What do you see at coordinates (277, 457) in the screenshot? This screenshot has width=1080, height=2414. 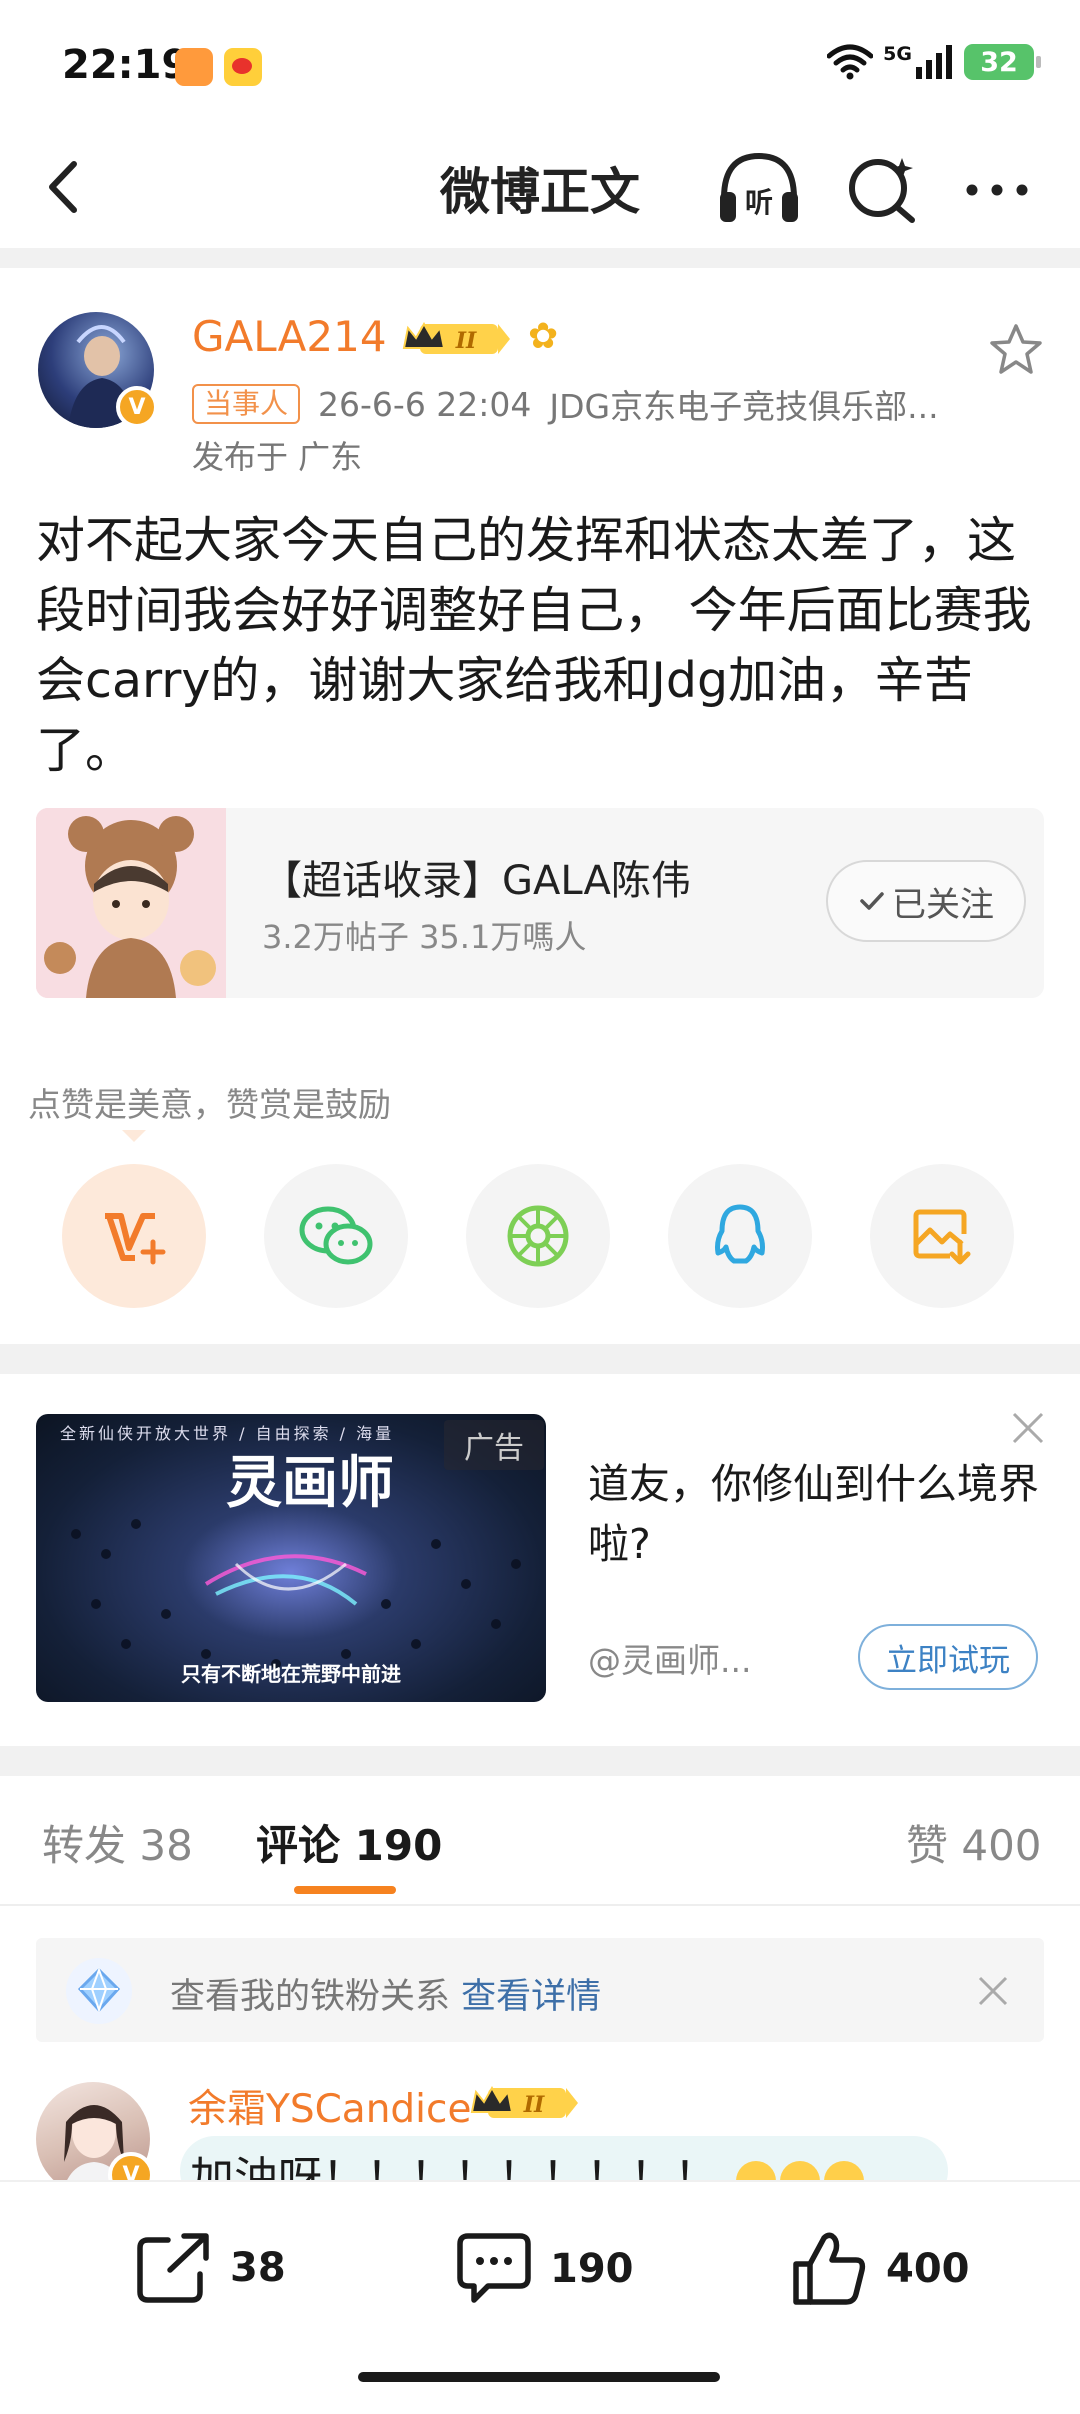 I see `post-location: 发布于 广东` at bounding box center [277, 457].